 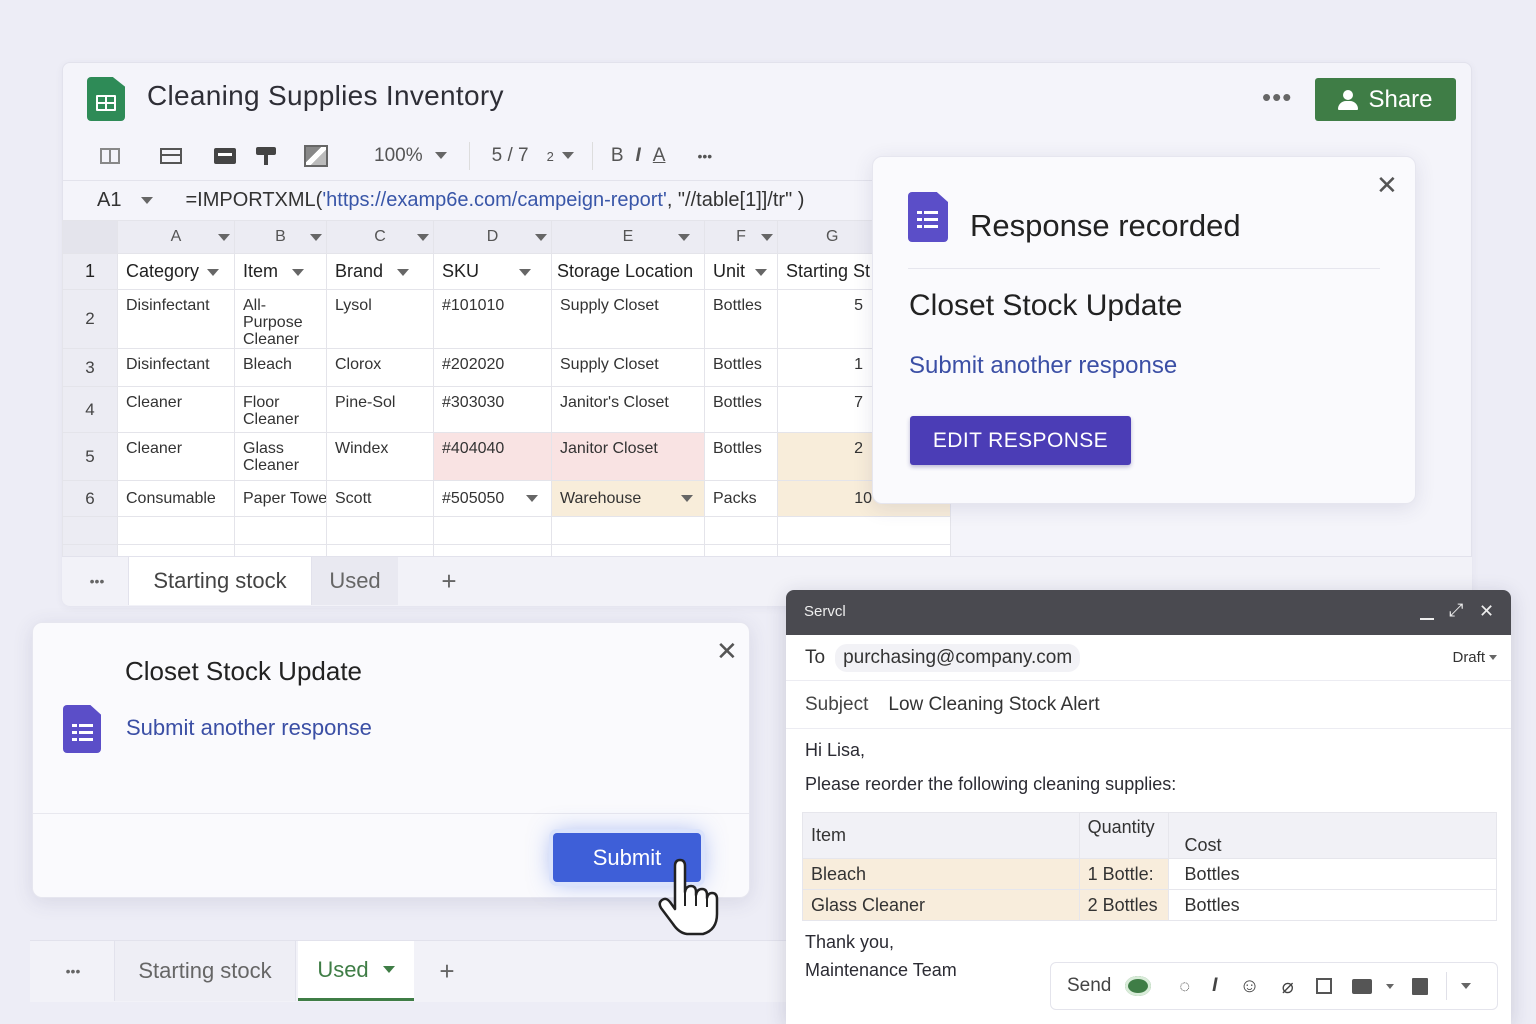 I want to click on table-cell: Consumable, so click(x=176, y=498).